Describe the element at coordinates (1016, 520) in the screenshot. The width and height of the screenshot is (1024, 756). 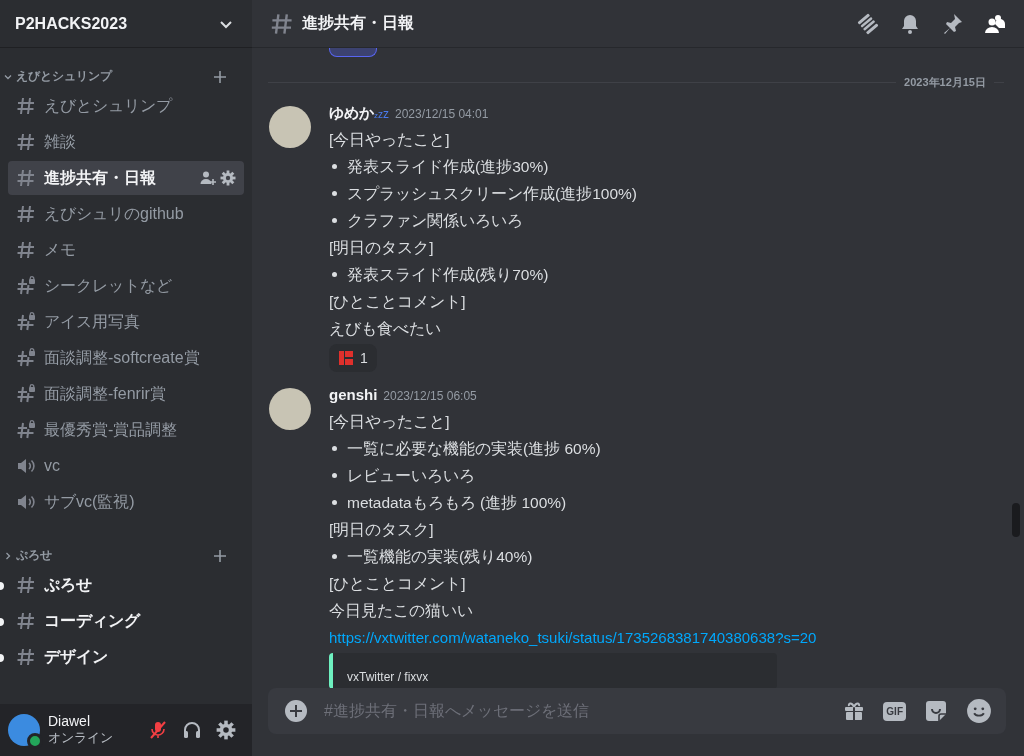
I see `scrollbar-thumb` at that location.